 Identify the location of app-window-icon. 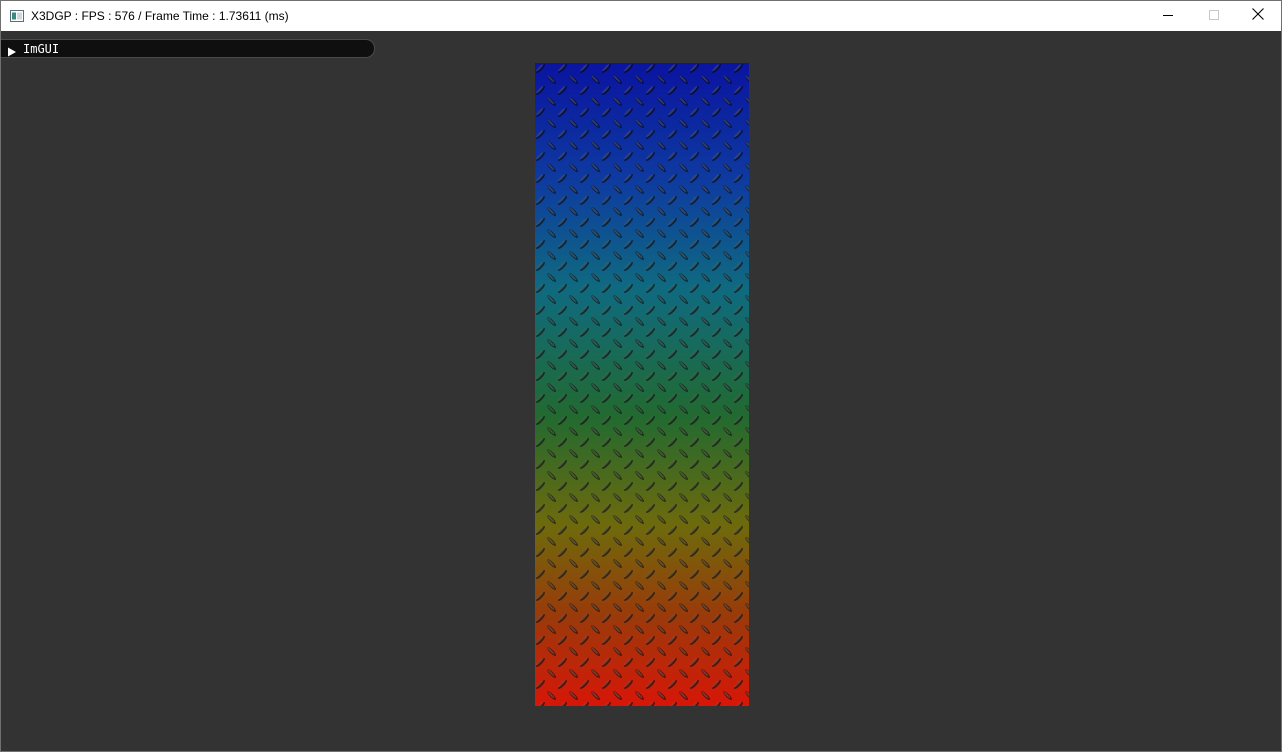
(17, 15).